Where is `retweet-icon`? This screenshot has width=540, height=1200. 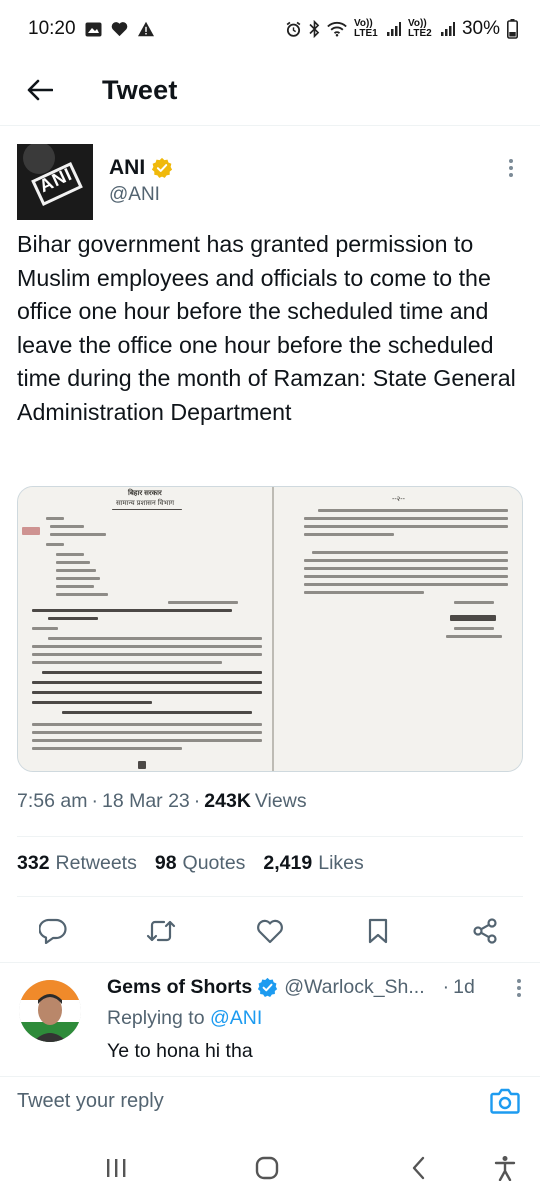
retweet-icon is located at coordinates (161, 931).